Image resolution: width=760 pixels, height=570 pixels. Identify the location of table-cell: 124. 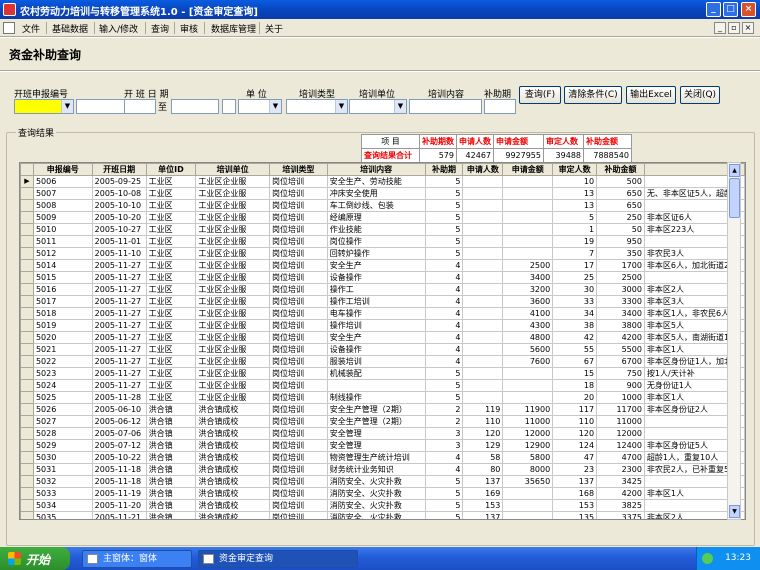
(575, 445).